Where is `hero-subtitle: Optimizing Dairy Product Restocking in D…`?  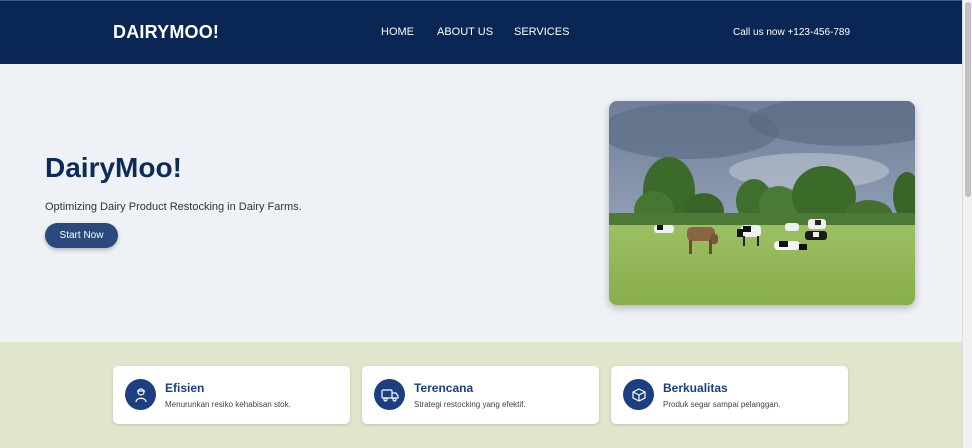
hero-subtitle: Optimizing Dairy Product Restocking in D… is located at coordinates (173, 207).